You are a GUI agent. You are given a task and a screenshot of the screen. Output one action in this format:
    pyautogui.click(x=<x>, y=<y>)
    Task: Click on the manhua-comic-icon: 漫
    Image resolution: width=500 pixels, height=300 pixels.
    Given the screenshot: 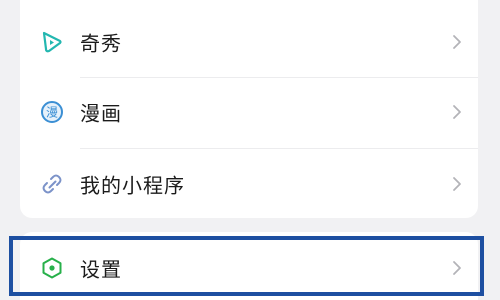 What is the action you would take?
    pyautogui.click(x=52, y=112)
    